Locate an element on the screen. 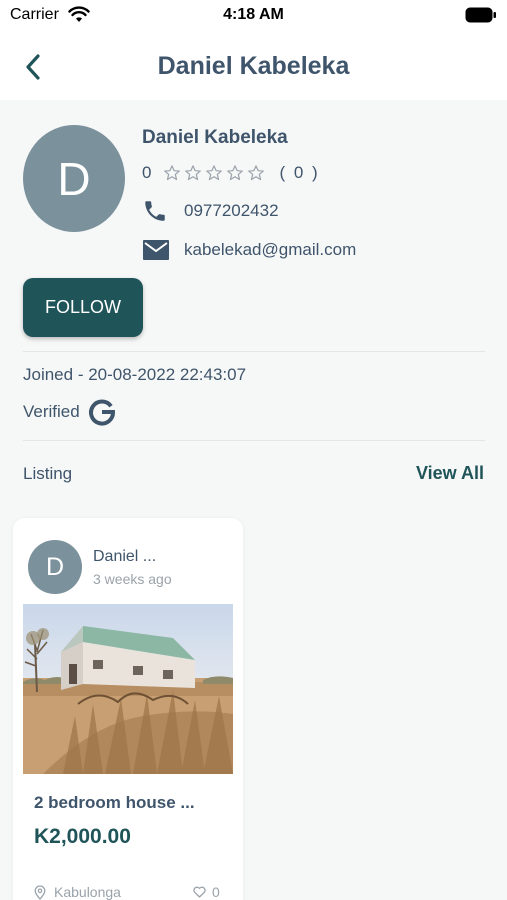  page-title: Daniel Kabeleka is located at coordinates (253, 66).